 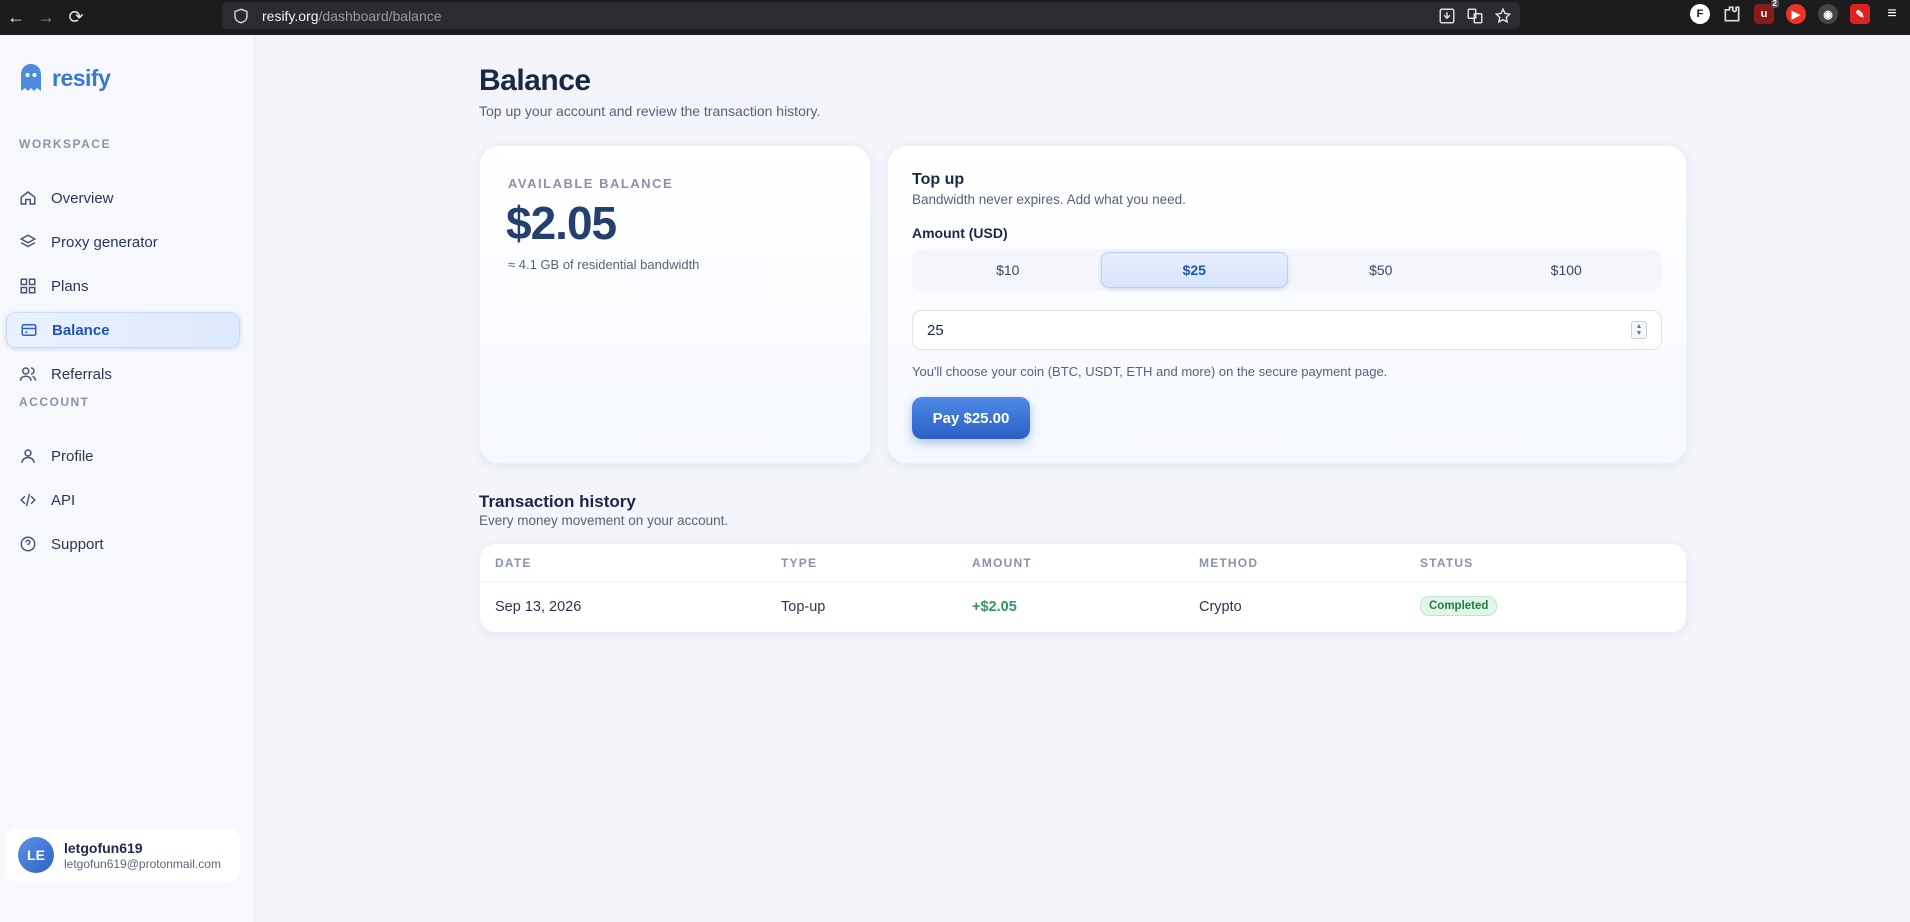 What do you see at coordinates (1639, 326) in the screenshot?
I see `chevron-up-icon: ▲` at bounding box center [1639, 326].